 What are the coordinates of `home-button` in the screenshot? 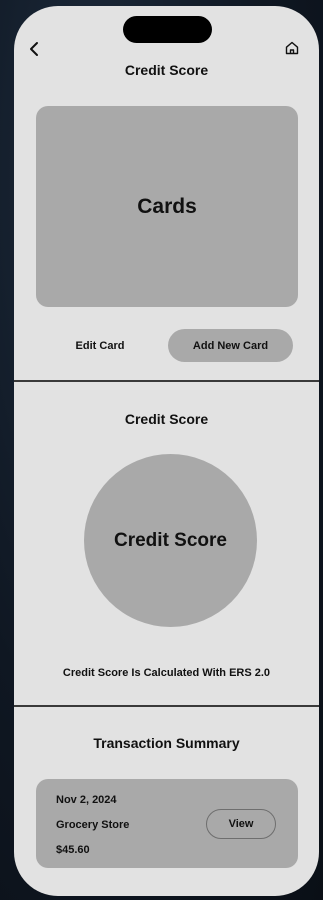 It's located at (292, 48).